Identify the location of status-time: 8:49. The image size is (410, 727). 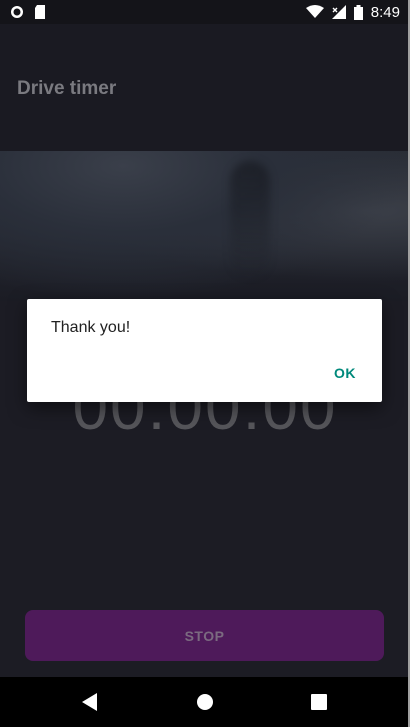
(385, 12).